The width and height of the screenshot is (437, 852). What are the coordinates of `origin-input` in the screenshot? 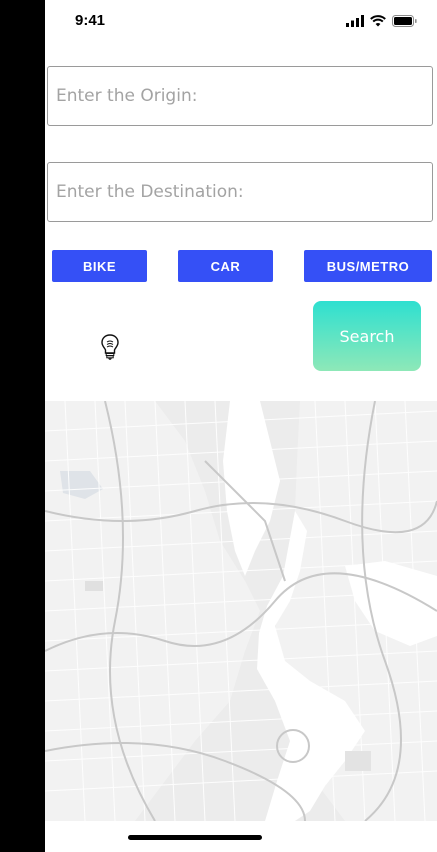 It's located at (240, 96).